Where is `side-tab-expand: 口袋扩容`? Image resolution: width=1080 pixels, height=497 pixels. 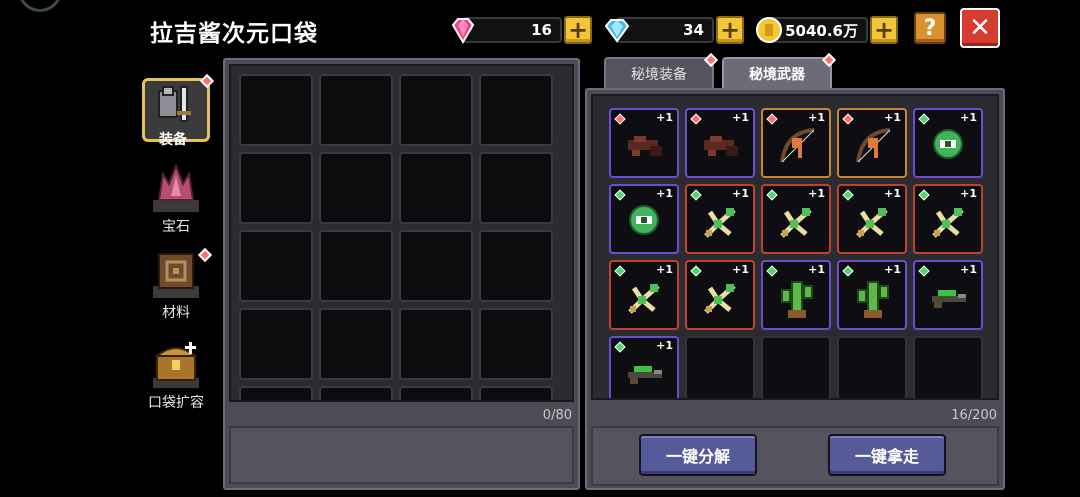
side-tab-expand: 口袋扩容 is located at coordinates (176, 375).